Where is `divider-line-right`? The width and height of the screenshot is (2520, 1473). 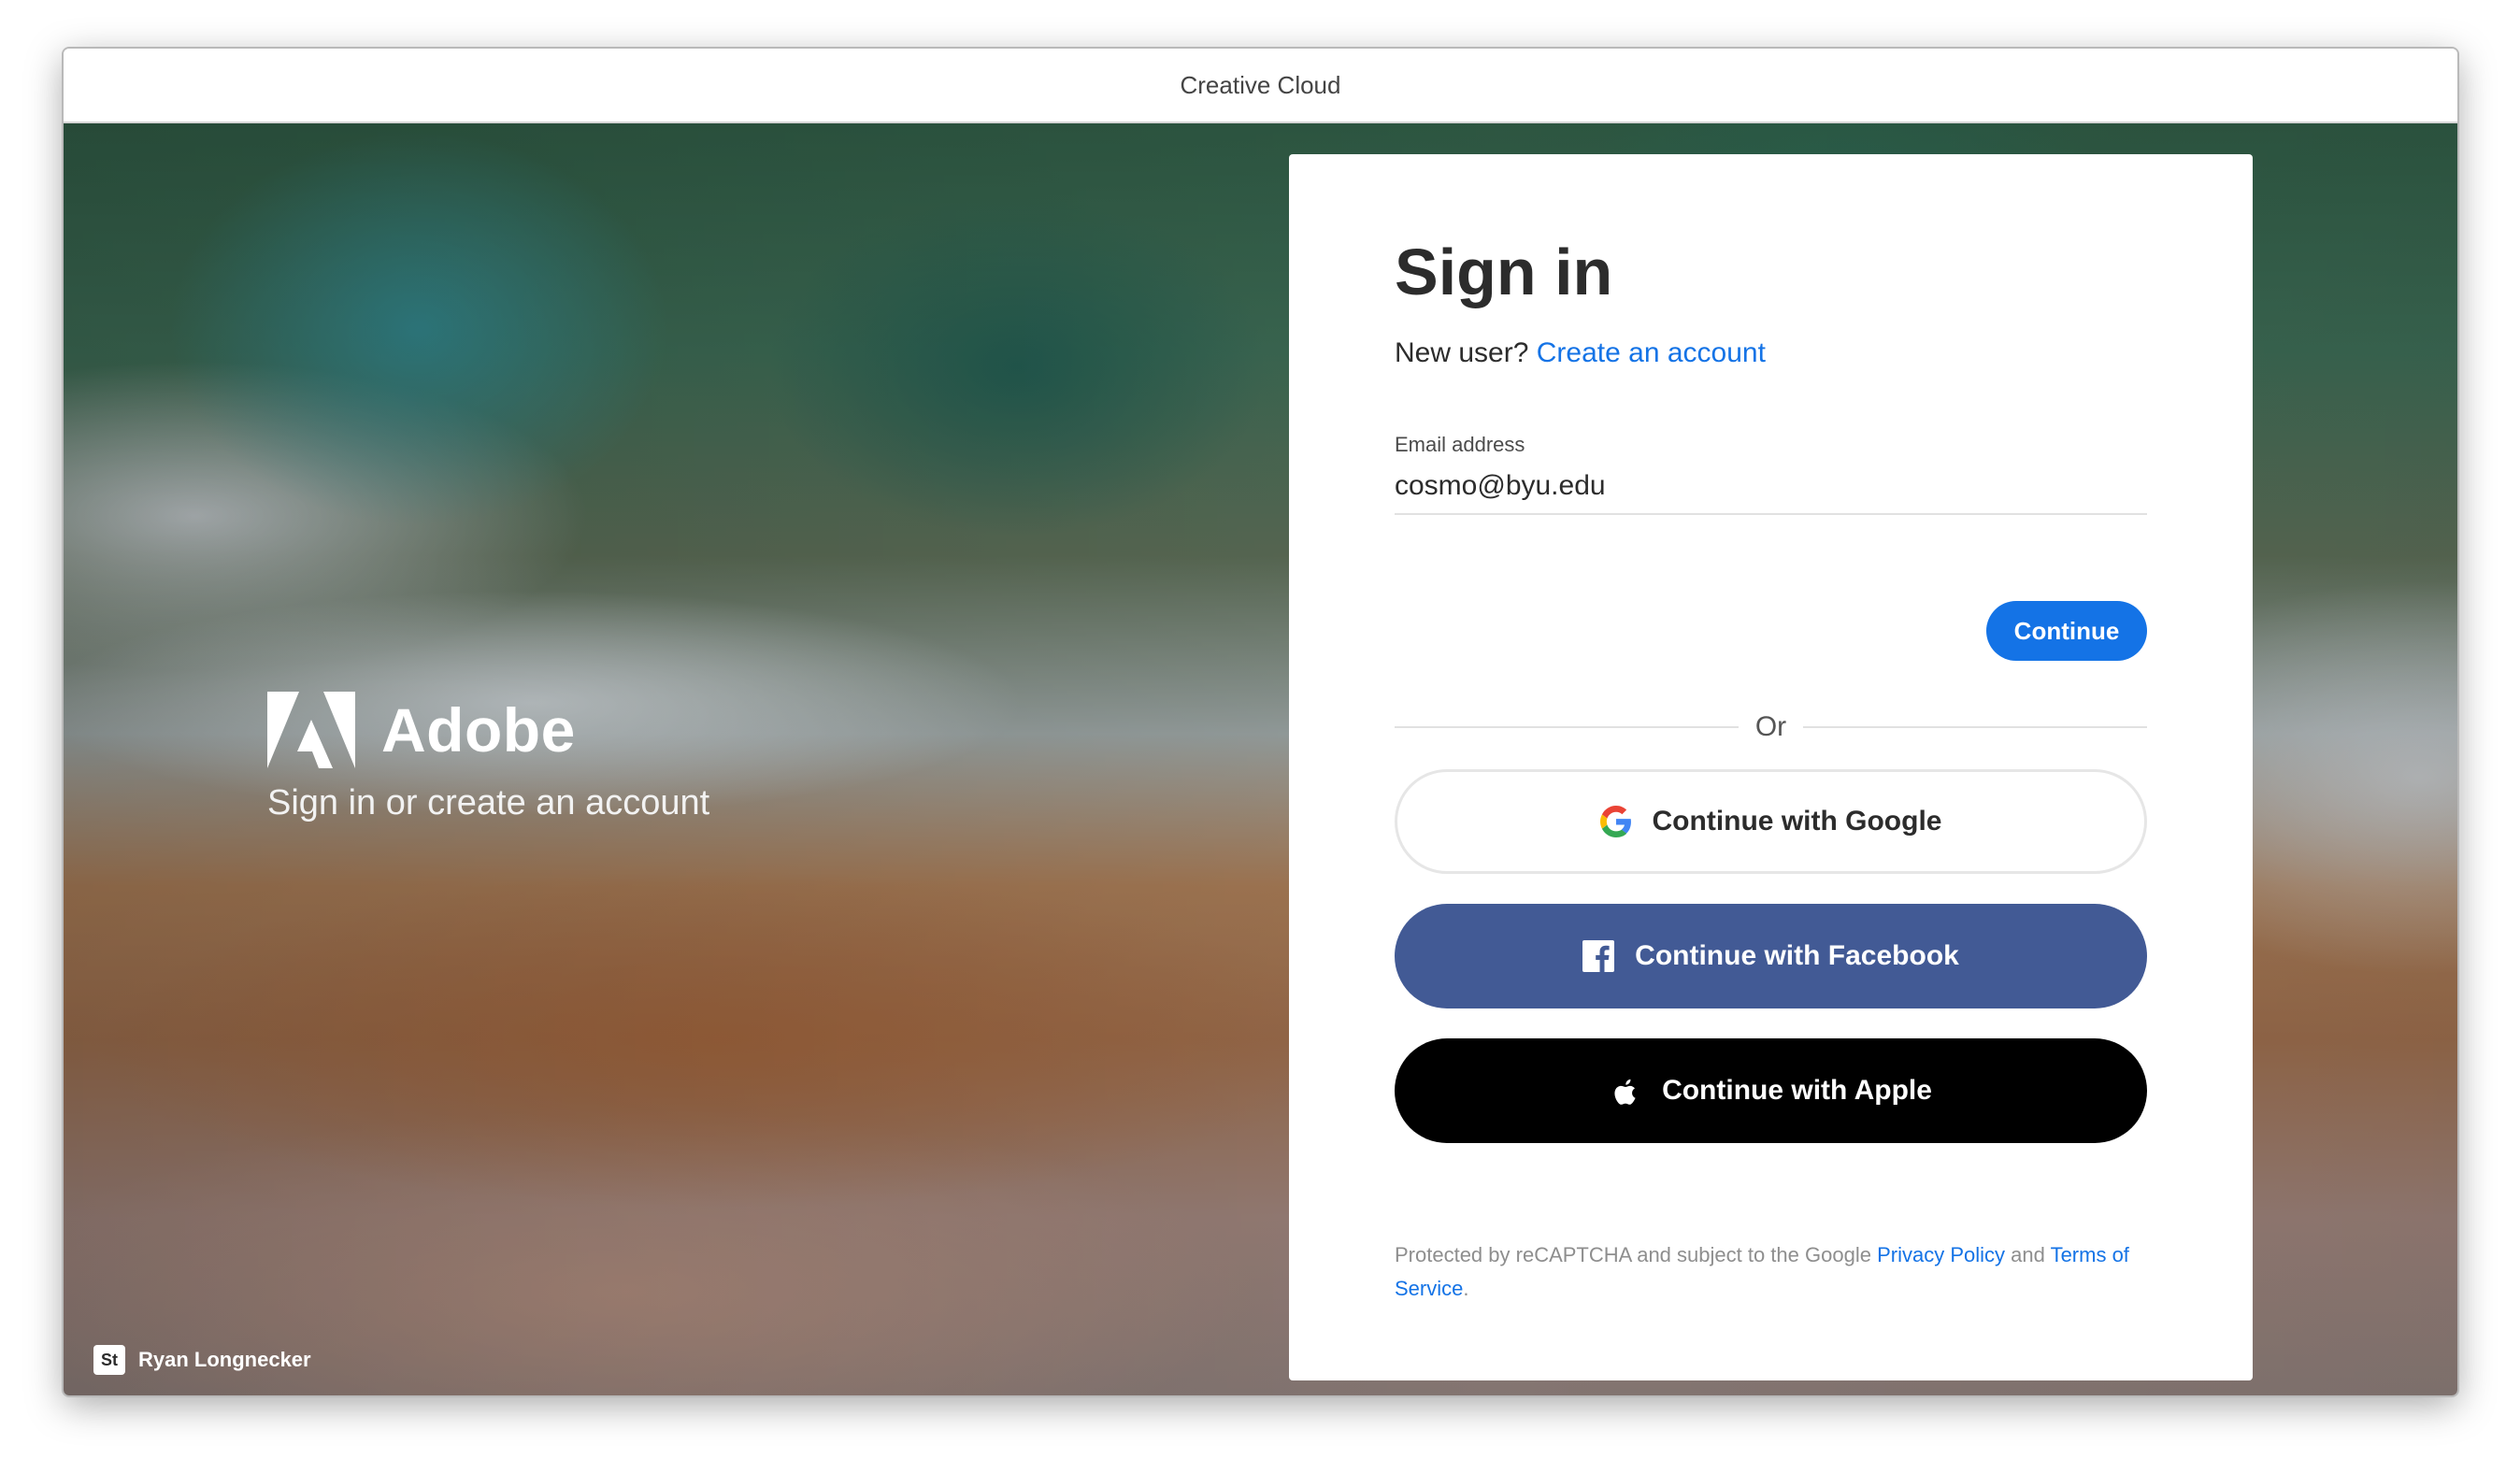 divider-line-right is located at coordinates (1975, 727).